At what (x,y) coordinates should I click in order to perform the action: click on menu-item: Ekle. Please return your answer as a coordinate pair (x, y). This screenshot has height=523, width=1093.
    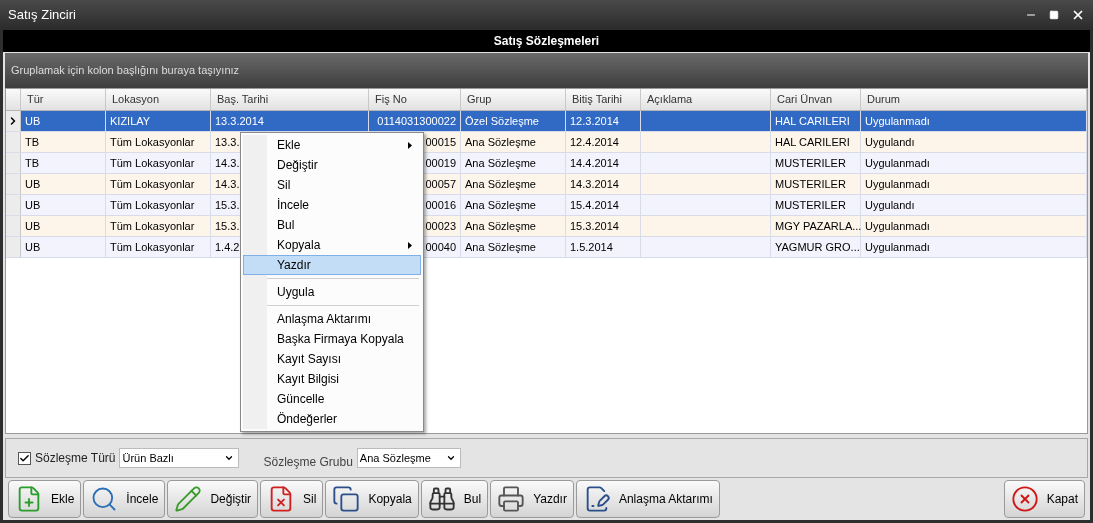
    Looking at the image, I should click on (332, 145).